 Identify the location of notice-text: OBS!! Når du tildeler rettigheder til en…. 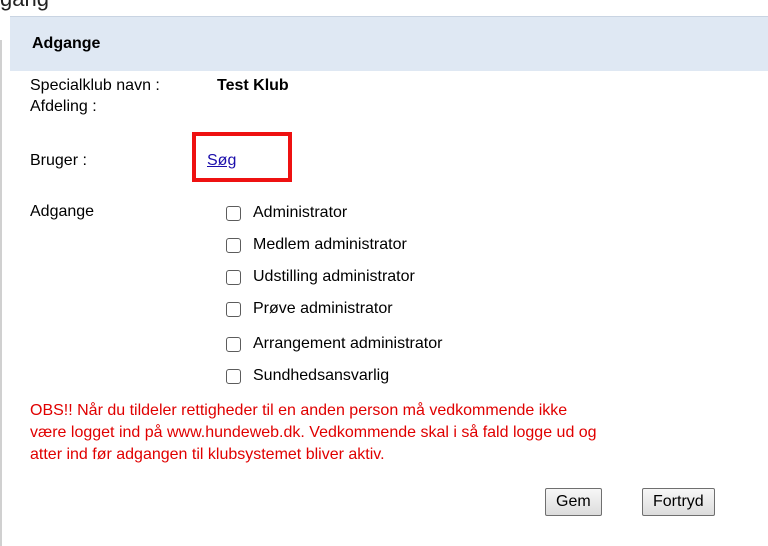
(397, 433).